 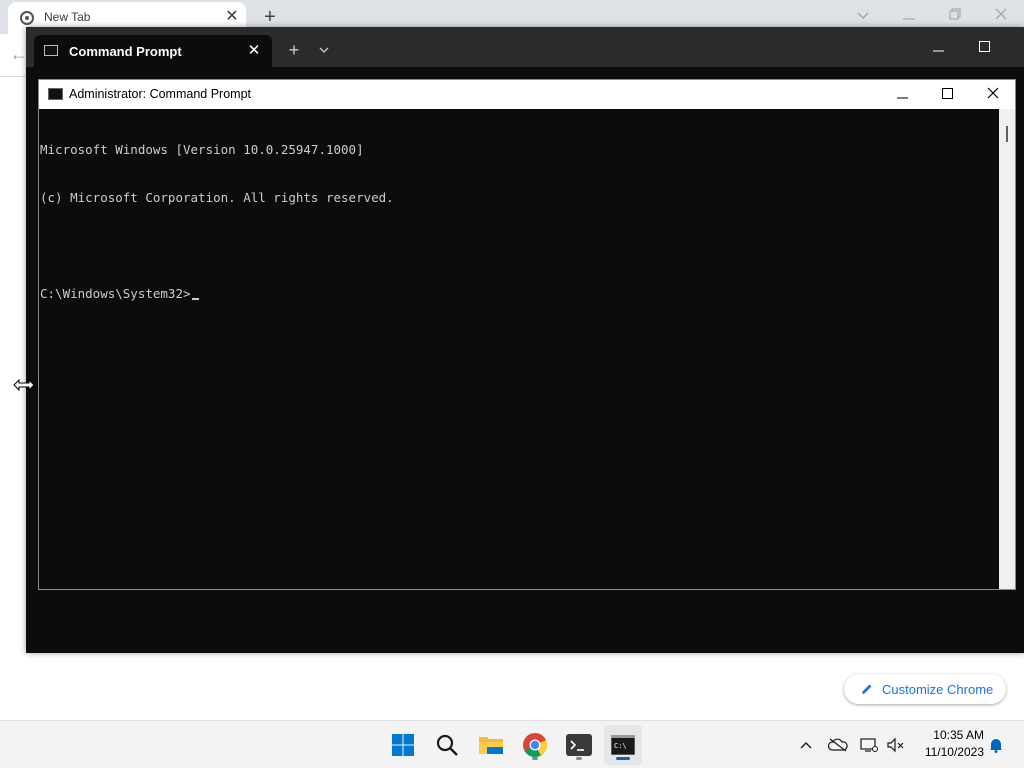 What do you see at coordinates (579, 745) in the screenshot?
I see `terminal-icon` at bounding box center [579, 745].